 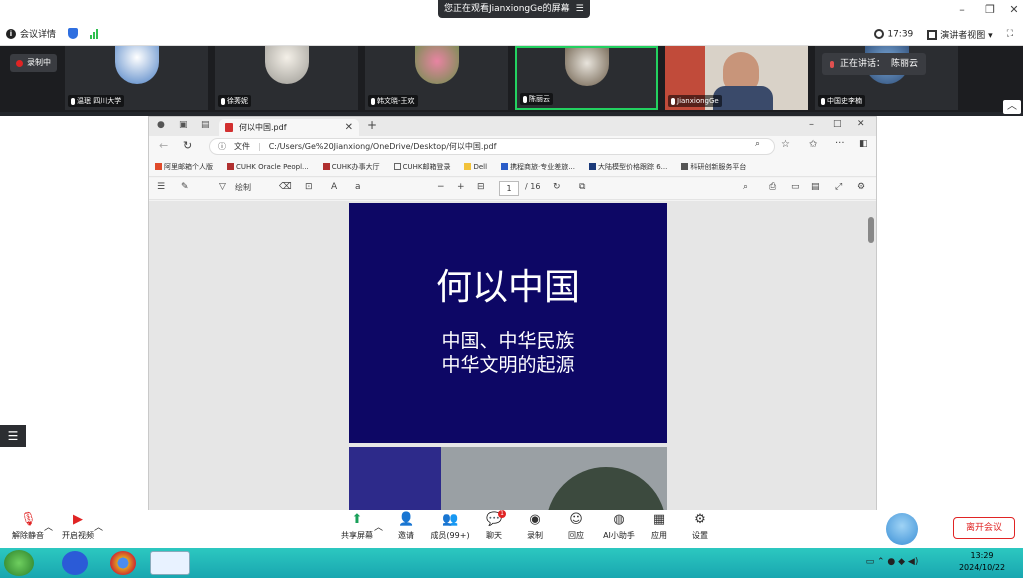 What do you see at coordinates (185, 187) in the screenshot?
I see `highlight-icon: ✎` at bounding box center [185, 187].